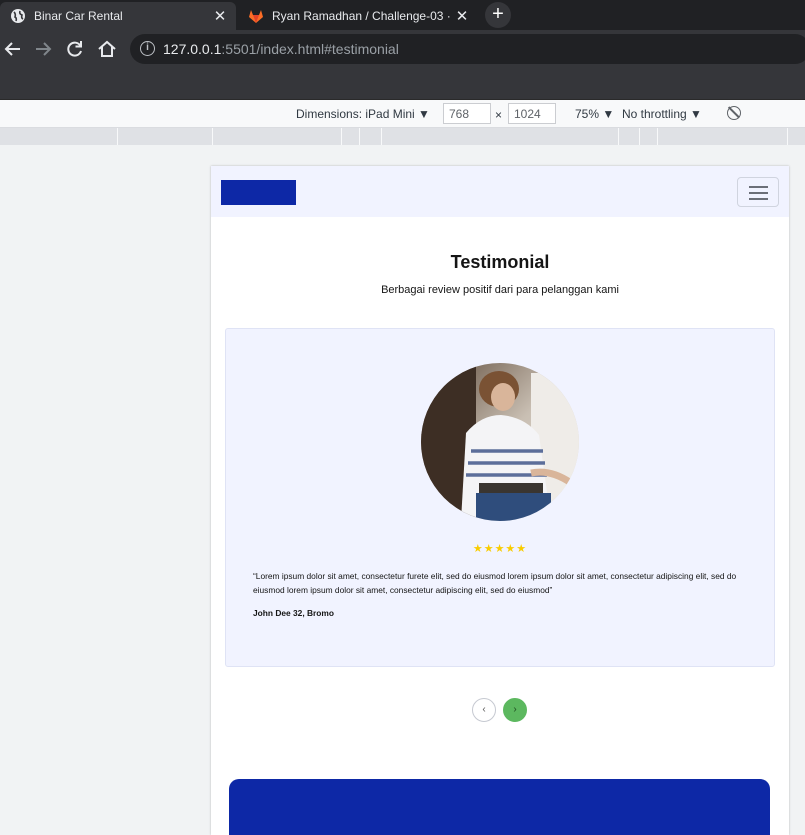 This screenshot has width=805, height=835. I want to click on tab-title: Ryan Ramadhan / Challenge-03 ·, so click(361, 16).